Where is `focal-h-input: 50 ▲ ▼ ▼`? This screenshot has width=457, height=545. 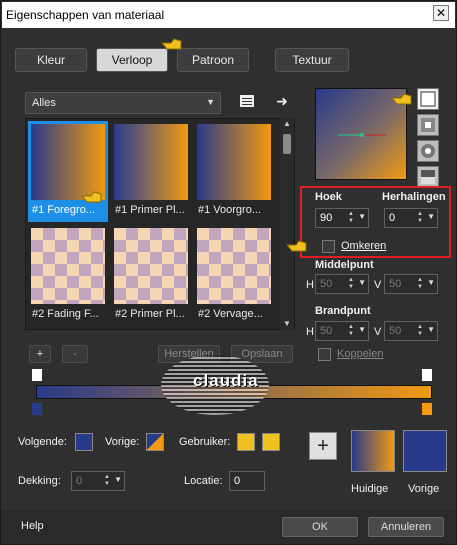 focal-h-input: 50 ▲ ▼ ▼ is located at coordinates (342, 331).